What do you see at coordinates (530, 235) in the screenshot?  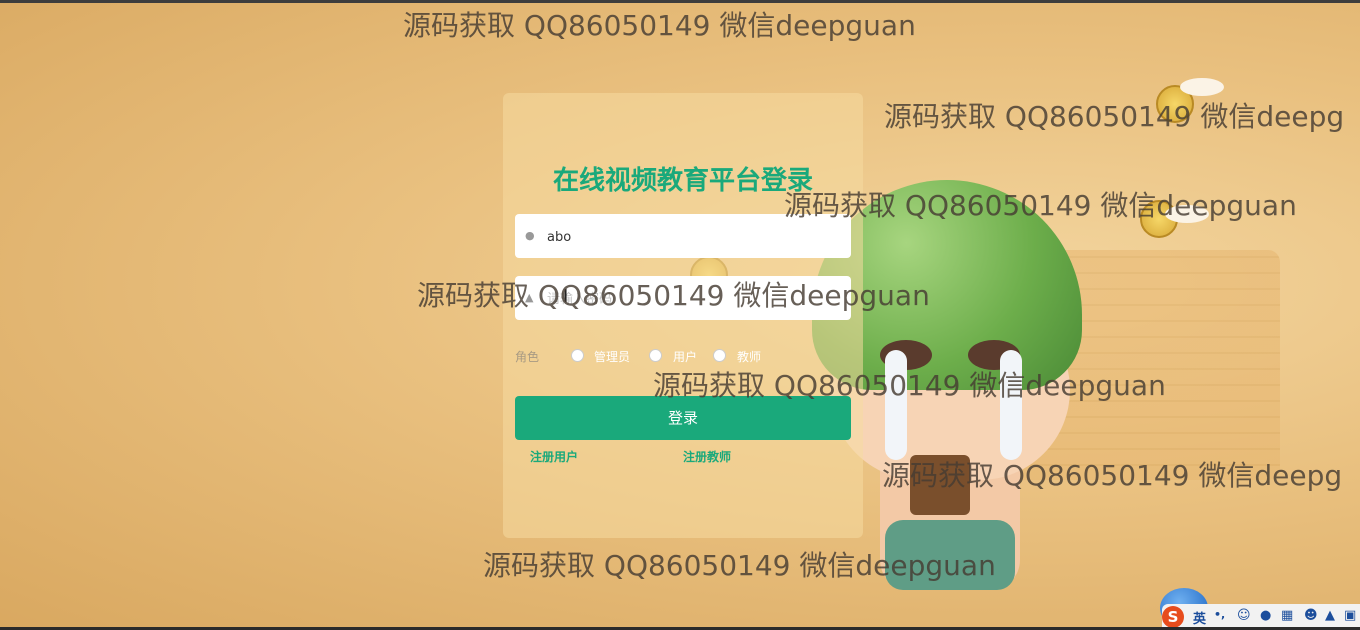 I see `user-icon: ●` at bounding box center [530, 235].